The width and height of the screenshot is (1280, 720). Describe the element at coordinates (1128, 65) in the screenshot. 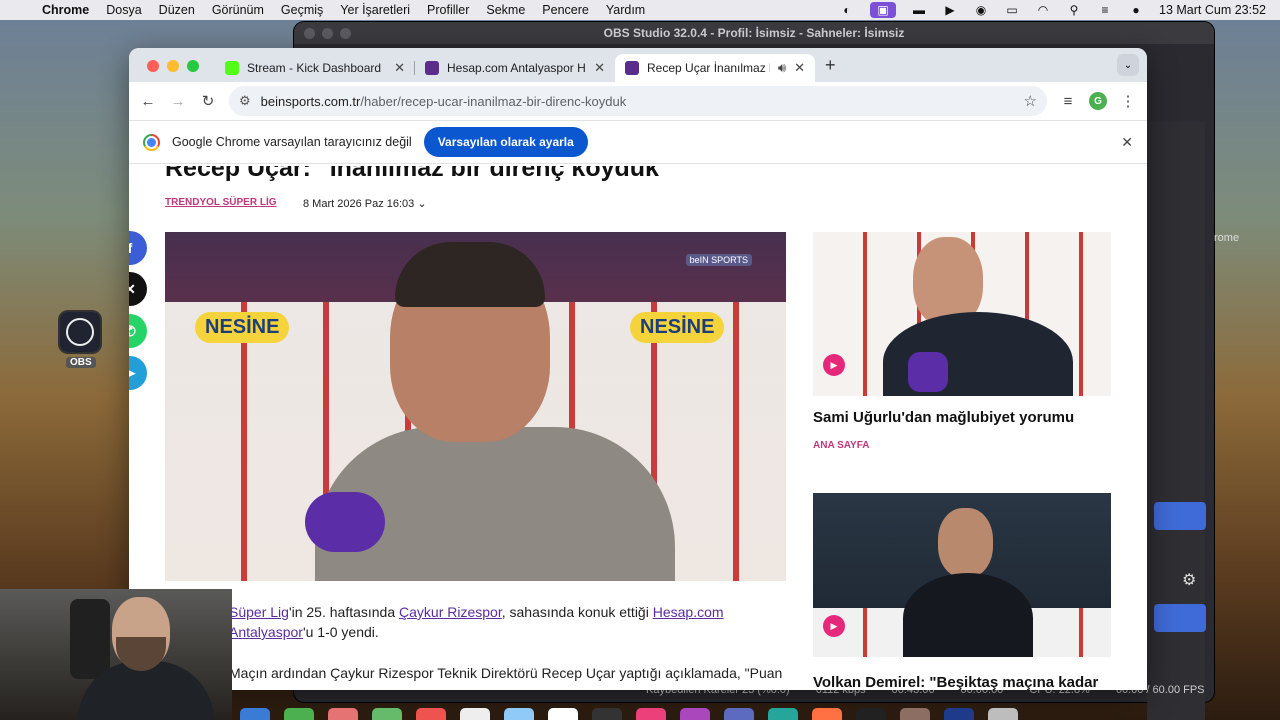

I see `tab-search-chevron-icon: ⌄` at that location.